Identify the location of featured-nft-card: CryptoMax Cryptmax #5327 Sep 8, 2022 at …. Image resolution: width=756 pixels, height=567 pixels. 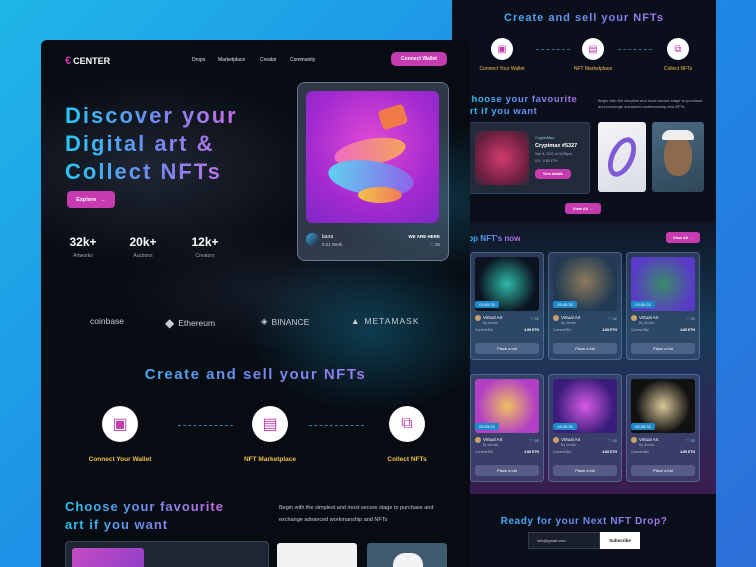
(529, 158).